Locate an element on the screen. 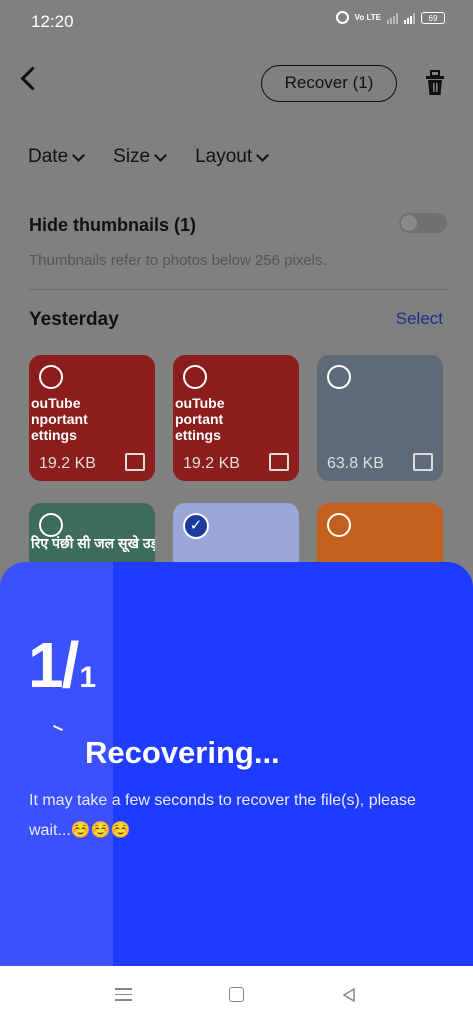  signal-icon is located at coordinates (392, 18).